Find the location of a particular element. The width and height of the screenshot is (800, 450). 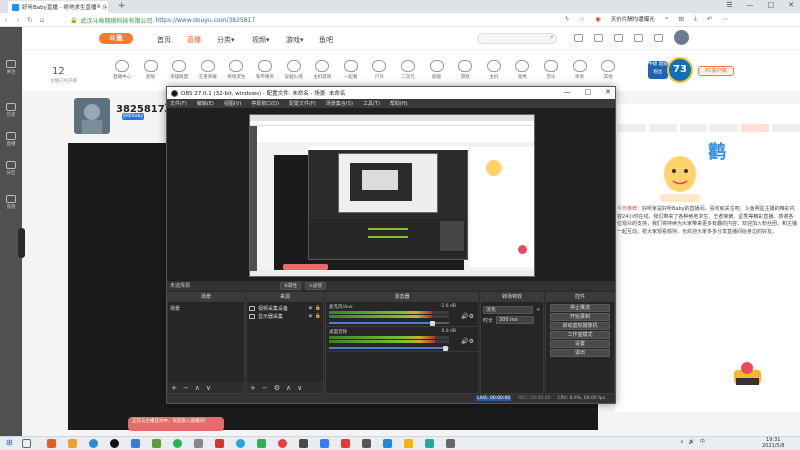

exit-button: 退出 is located at coordinates (580, 353).